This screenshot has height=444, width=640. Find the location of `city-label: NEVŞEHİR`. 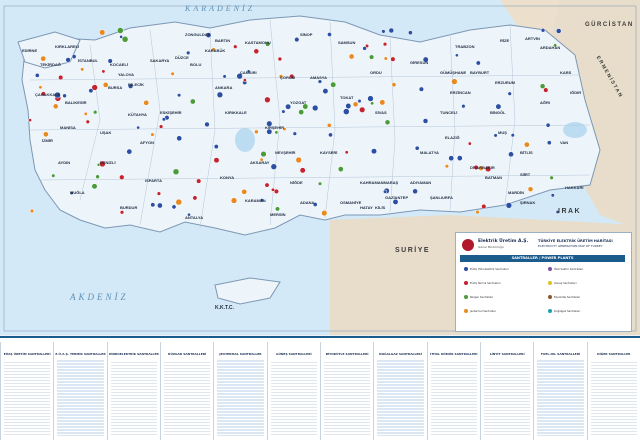

city-label: NEVŞEHİR is located at coordinates (285, 152).